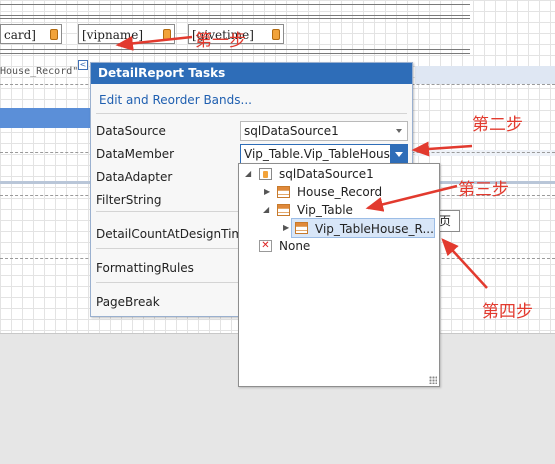  I want to click on field-vipname-label: [vipname], so click(113, 35).